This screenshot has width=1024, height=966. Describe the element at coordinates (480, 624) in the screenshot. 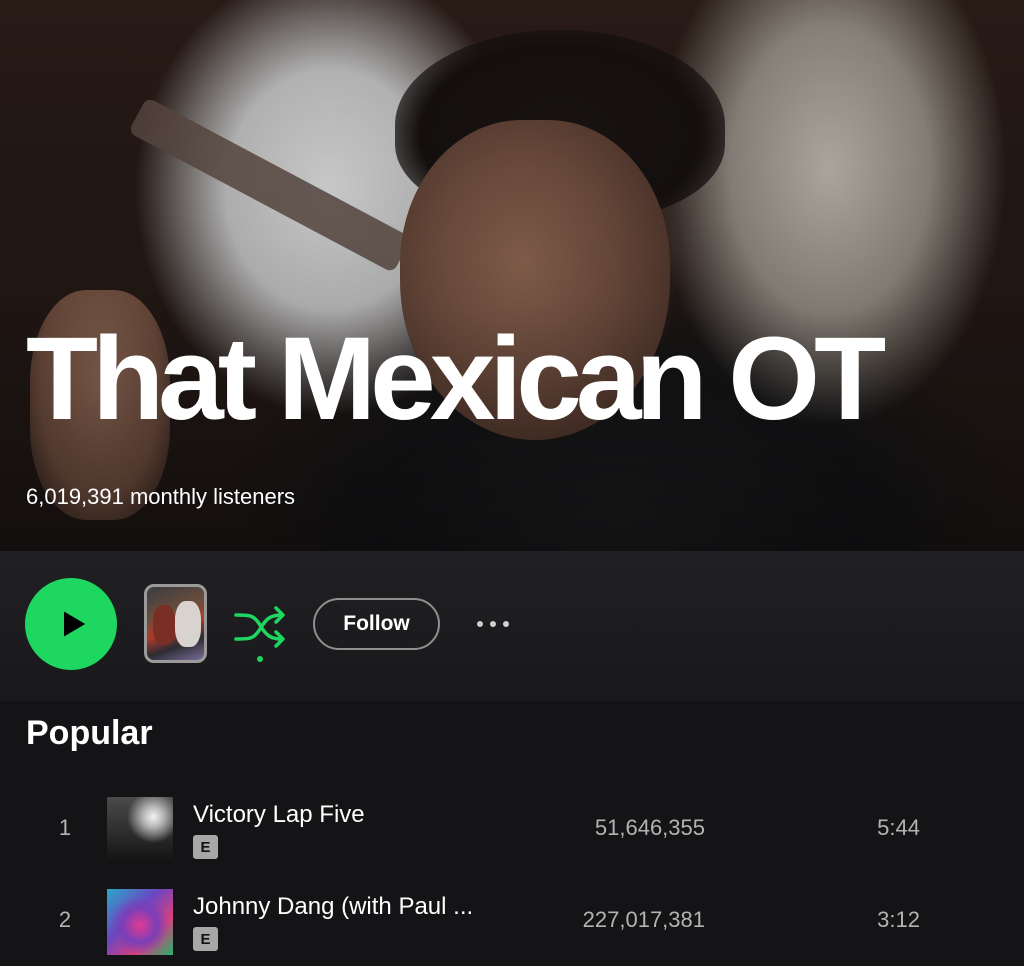

I see `more-options-icon` at that location.